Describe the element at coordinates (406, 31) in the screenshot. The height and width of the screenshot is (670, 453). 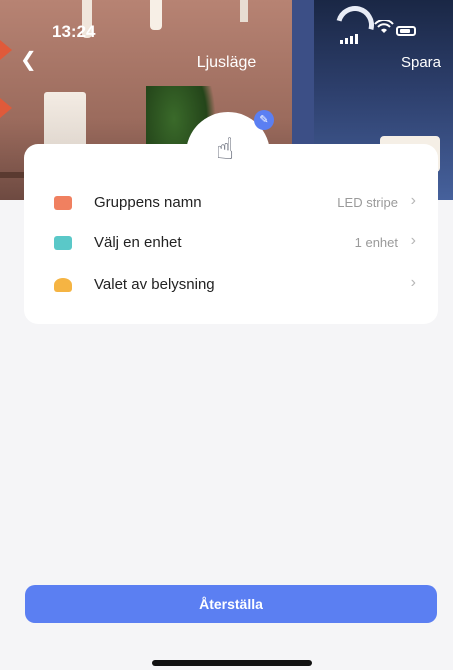
I see `battery-icon` at that location.